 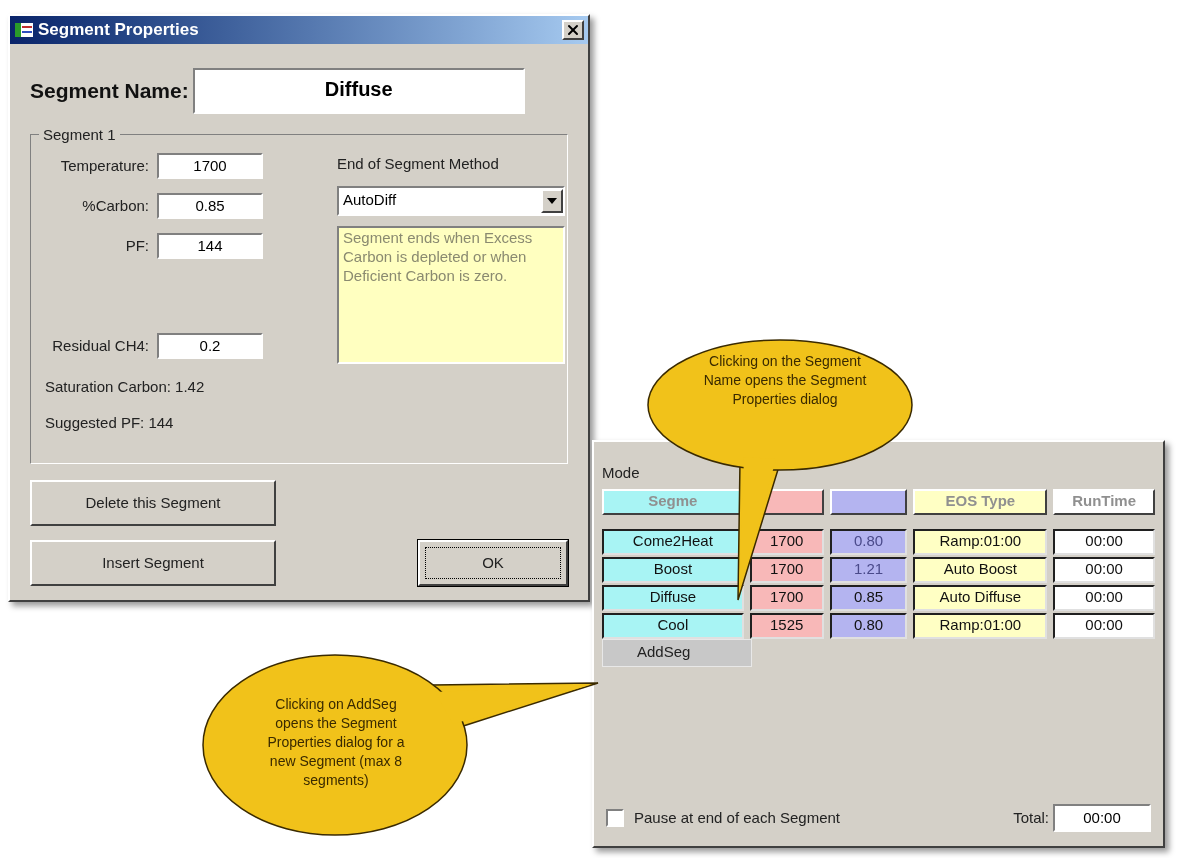 What do you see at coordinates (980, 501) in the screenshot?
I see `column-header: EOS Type` at bounding box center [980, 501].